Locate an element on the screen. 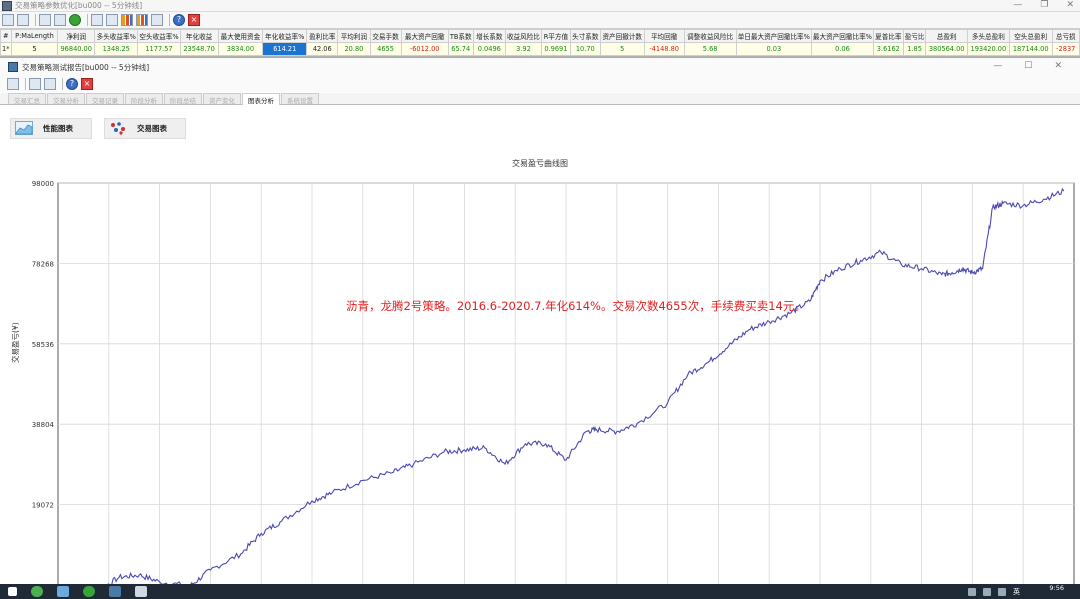 The height and width of the screenshot is (599, 1080). grid-header-cell: 增长系数 is located at coordinates (489, 36).